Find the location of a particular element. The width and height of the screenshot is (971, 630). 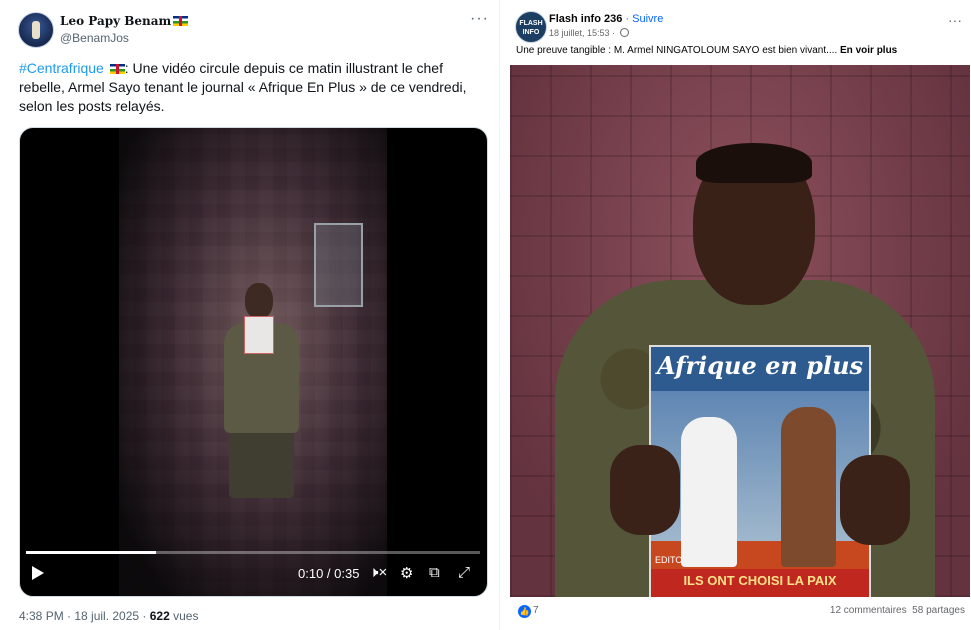

follow-button: · Suivre is located at coordinates (642, 19).